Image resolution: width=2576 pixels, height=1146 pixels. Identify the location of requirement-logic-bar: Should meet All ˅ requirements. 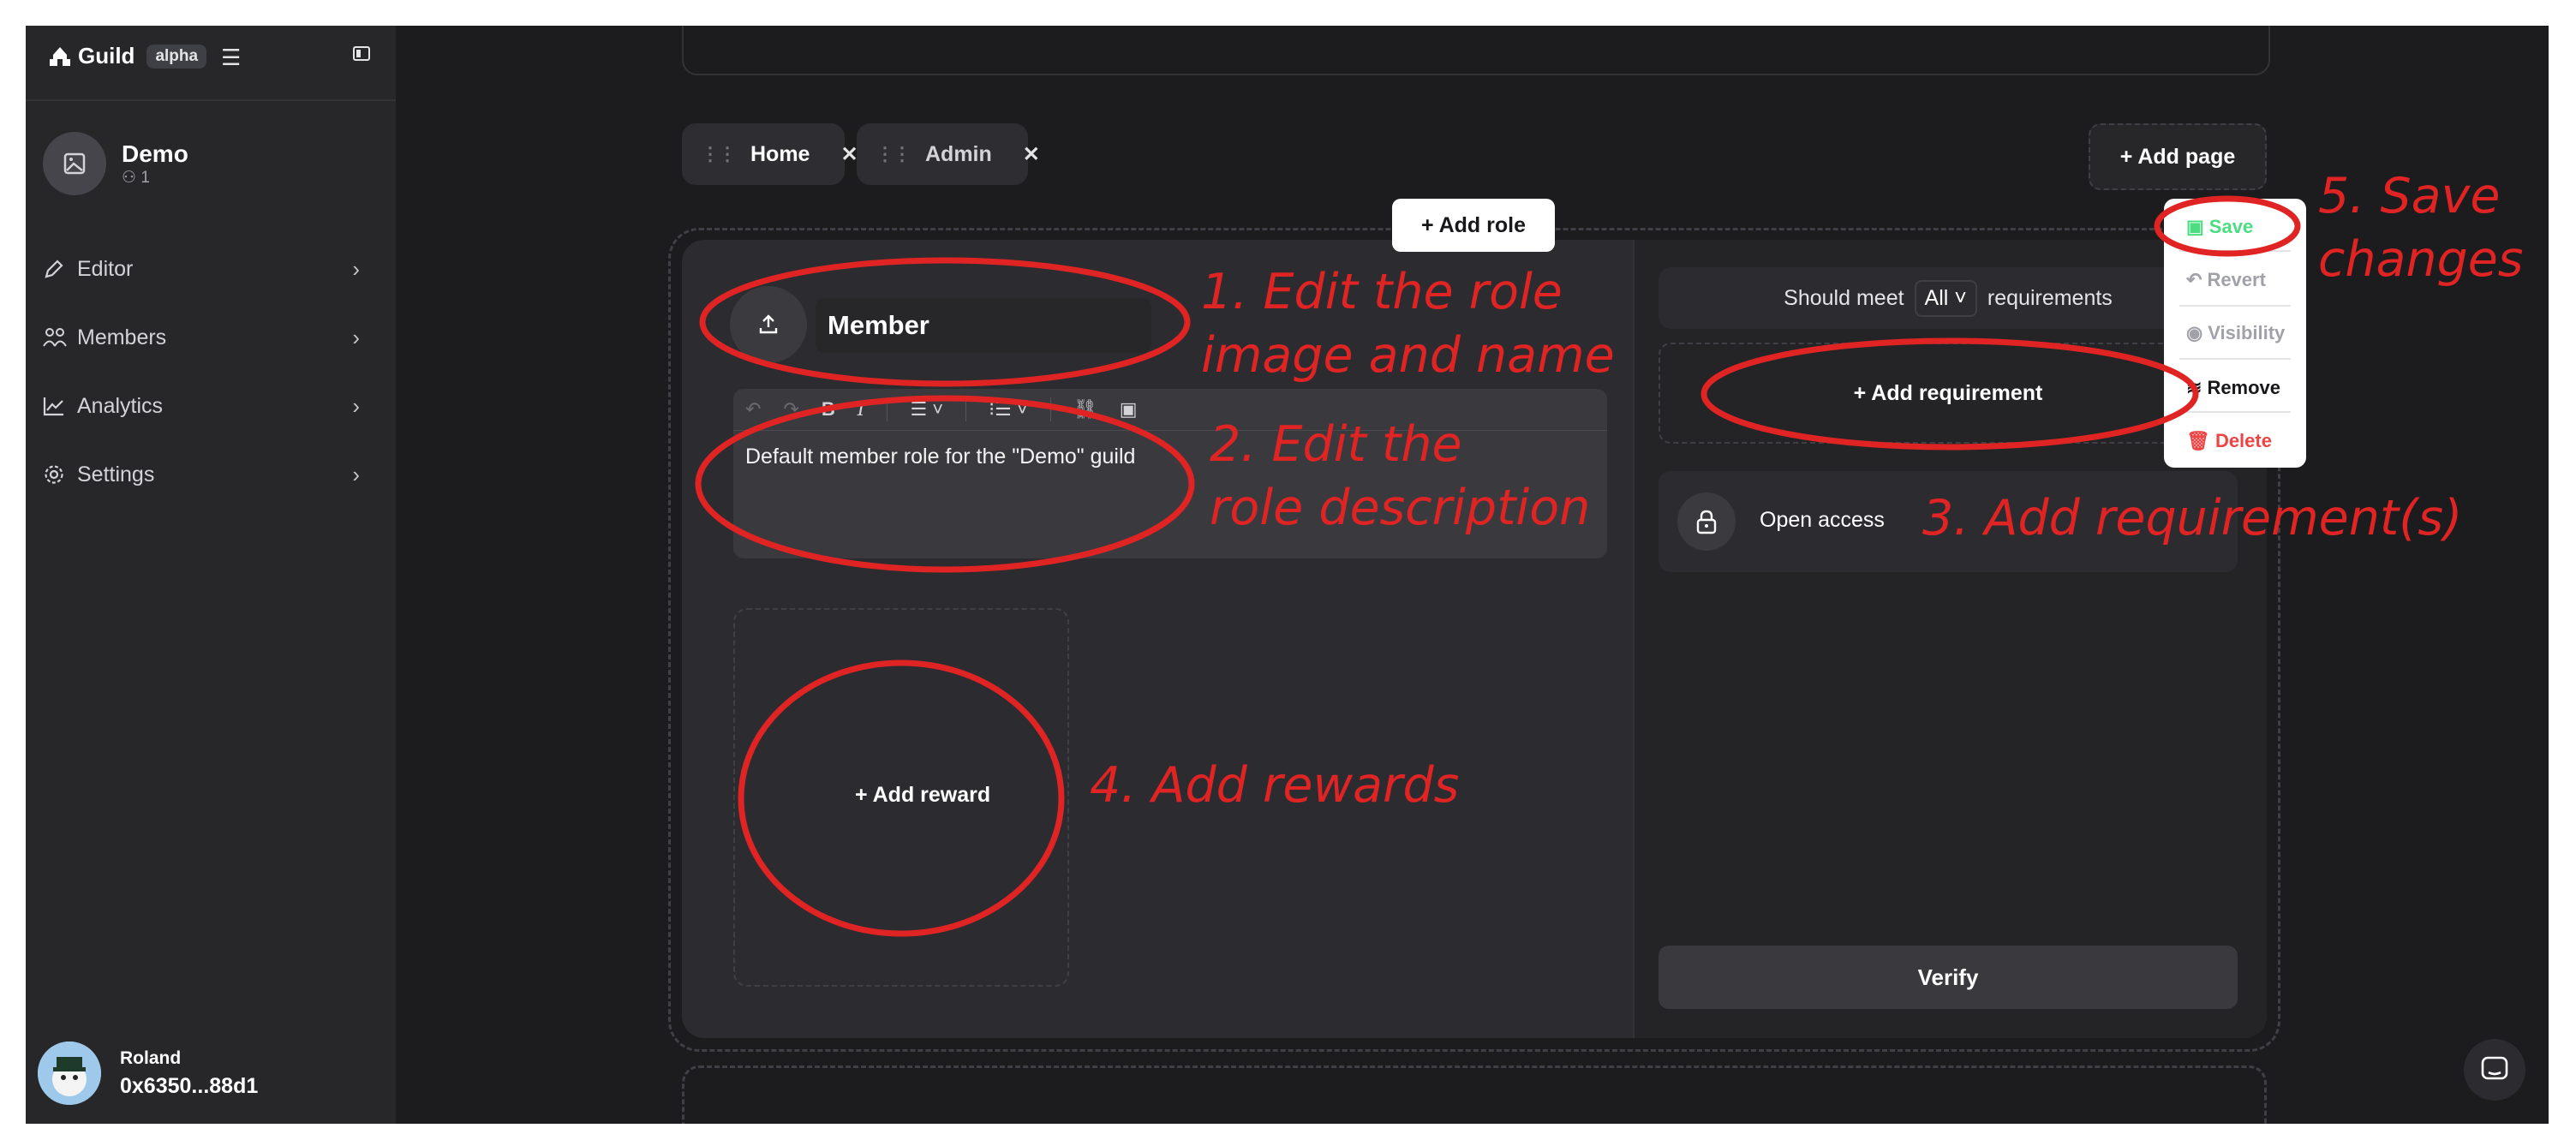
(1949, 298).